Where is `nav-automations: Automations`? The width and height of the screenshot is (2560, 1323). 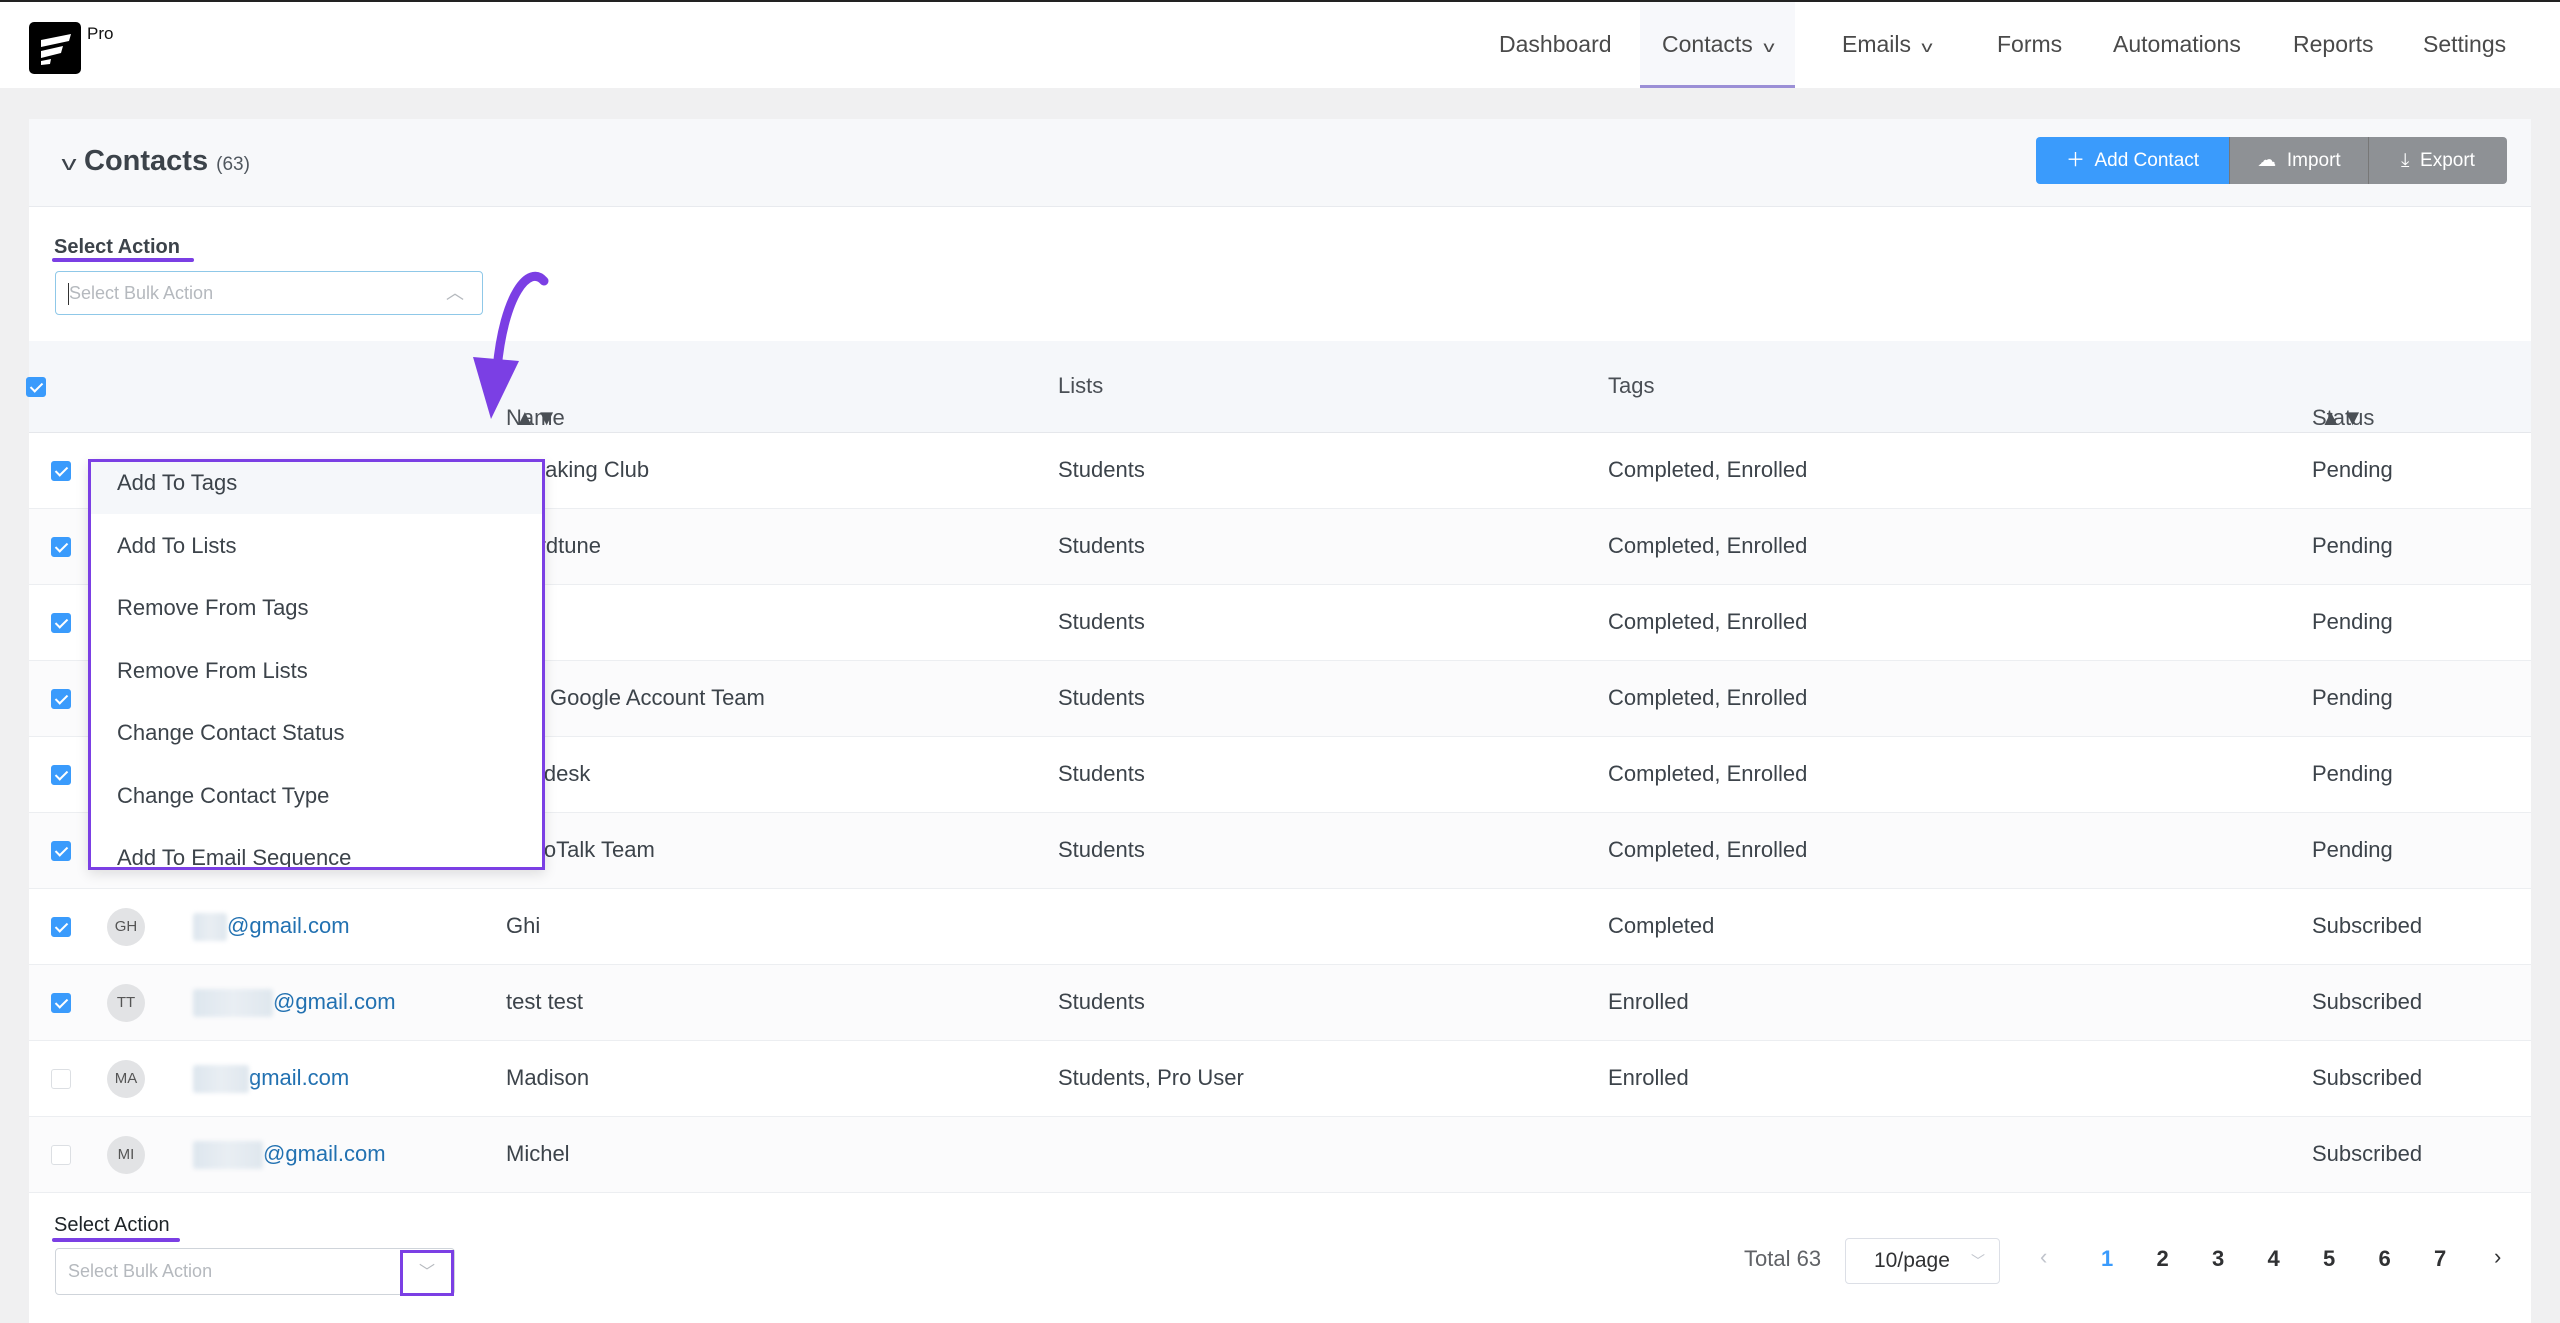 nav-automations: Automations is located at coordinates (2177, 45).